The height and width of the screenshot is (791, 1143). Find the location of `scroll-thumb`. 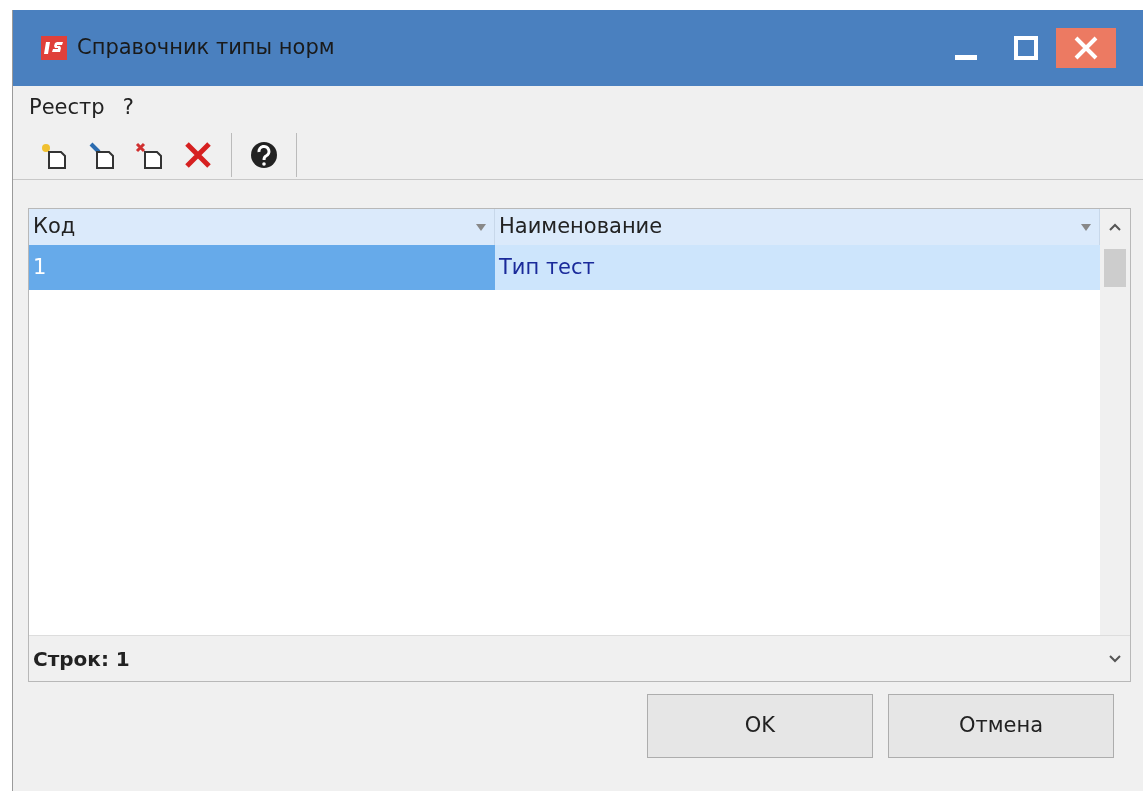

scroll-thumb is located at coordinates (1115, 268).